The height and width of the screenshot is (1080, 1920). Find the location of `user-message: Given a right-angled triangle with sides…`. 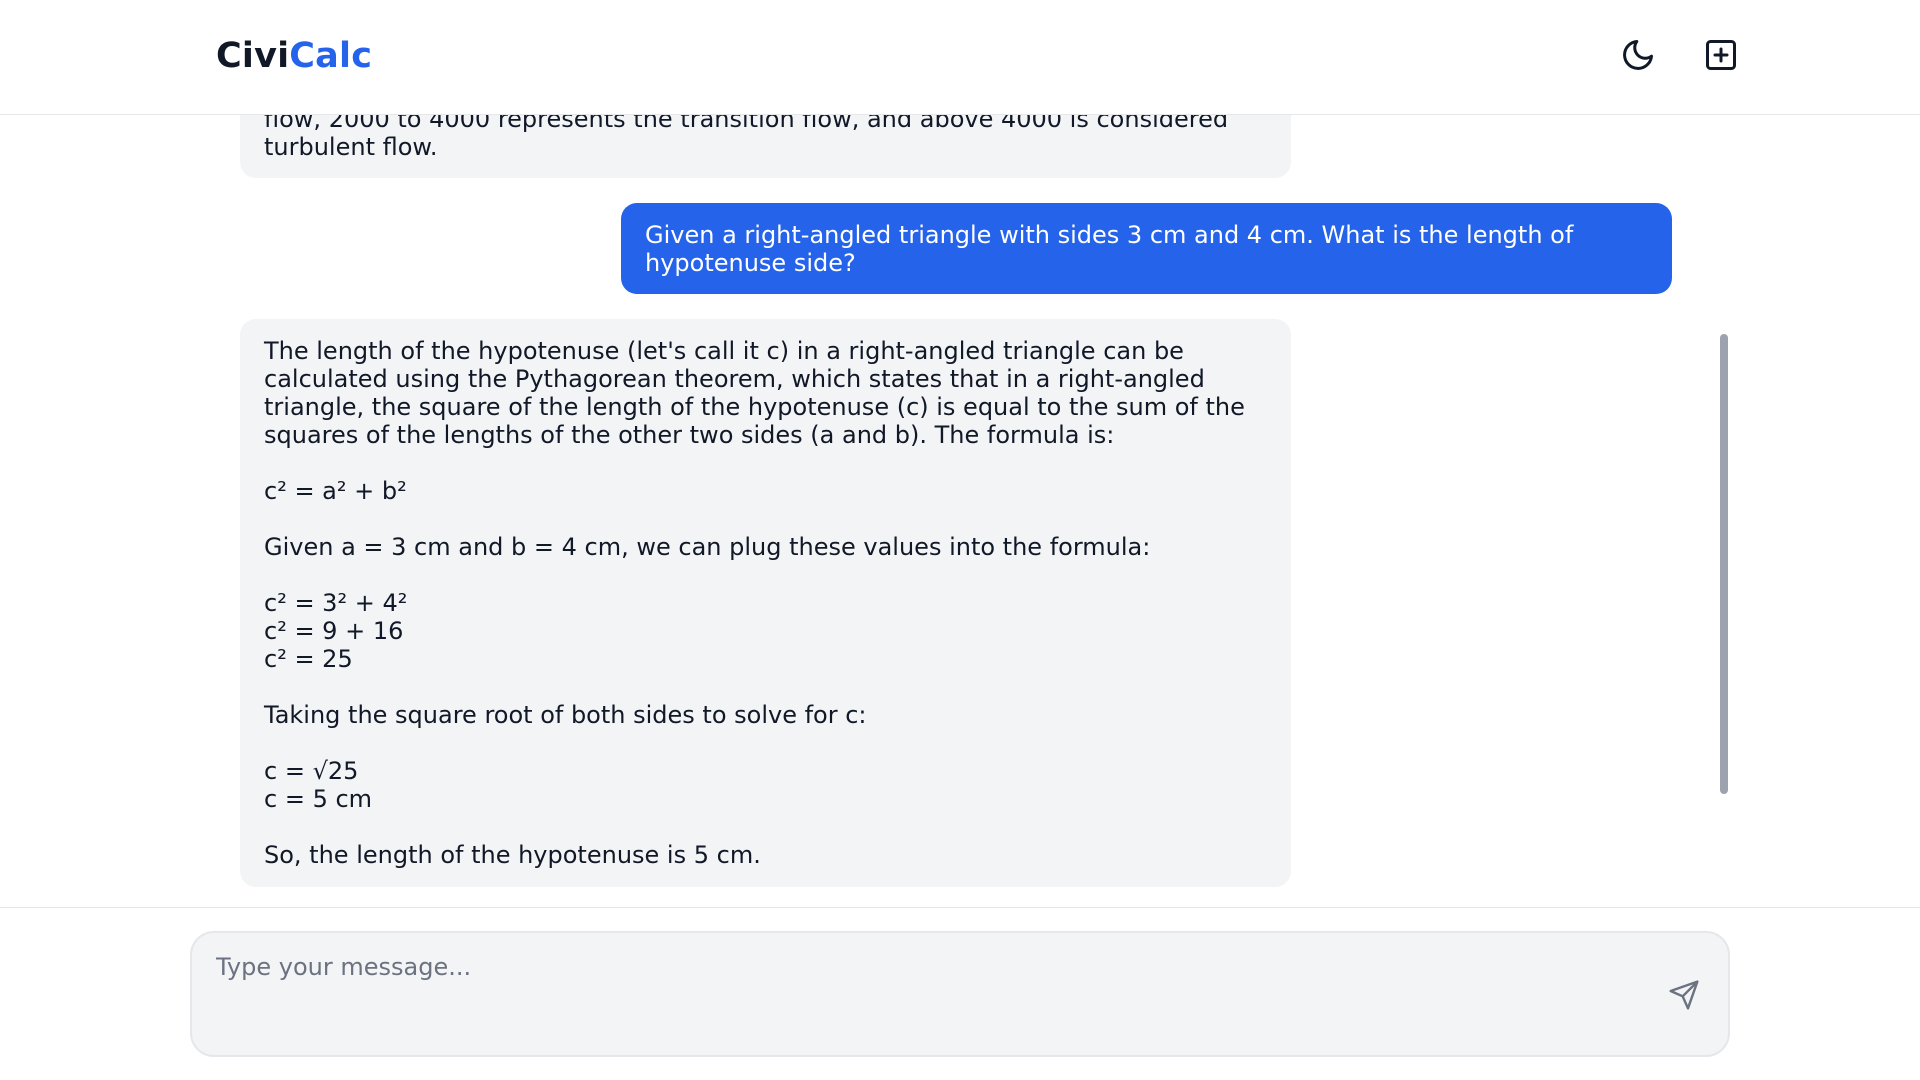

user-message: Given a right-angled triangle with sides… is located at coordinates (1146, 248).